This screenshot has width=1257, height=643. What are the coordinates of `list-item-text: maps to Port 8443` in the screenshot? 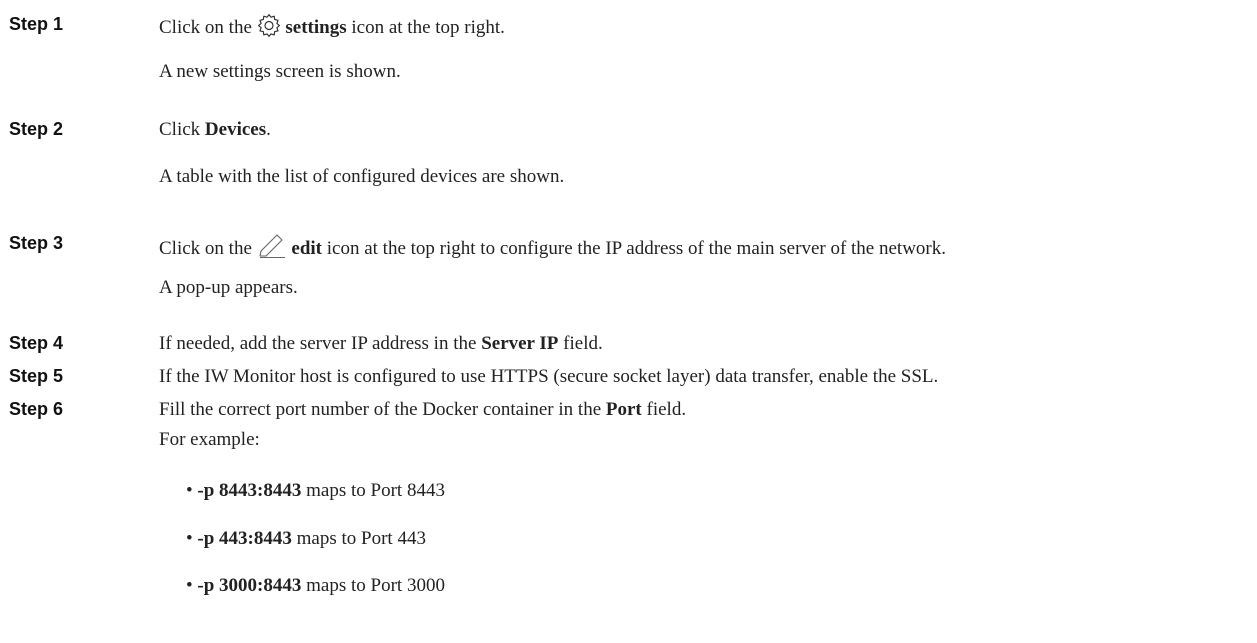 It's located at (375, 490).